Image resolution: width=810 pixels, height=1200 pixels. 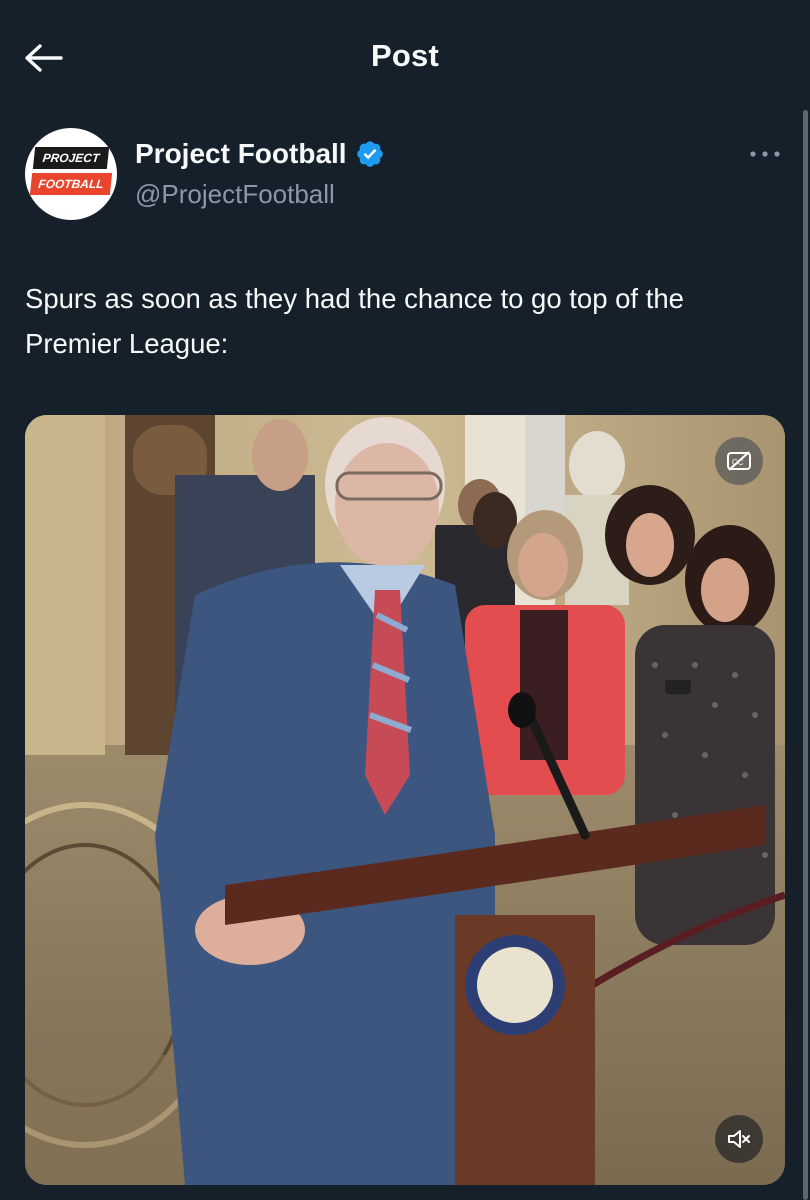 I want to click on captions-button: CC, so click(x=739, y=461).